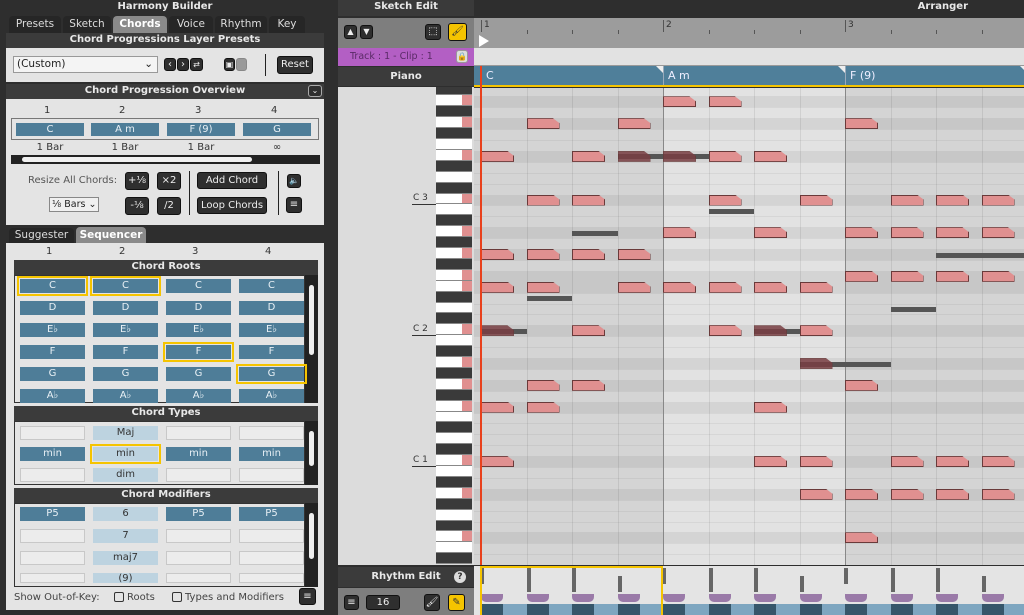 The width and height of the screenshot is (1024, 615). Describe the element at coordinates (456, 602) in the screenshot. I see `pencil-tool-icon: ✎` at that location.